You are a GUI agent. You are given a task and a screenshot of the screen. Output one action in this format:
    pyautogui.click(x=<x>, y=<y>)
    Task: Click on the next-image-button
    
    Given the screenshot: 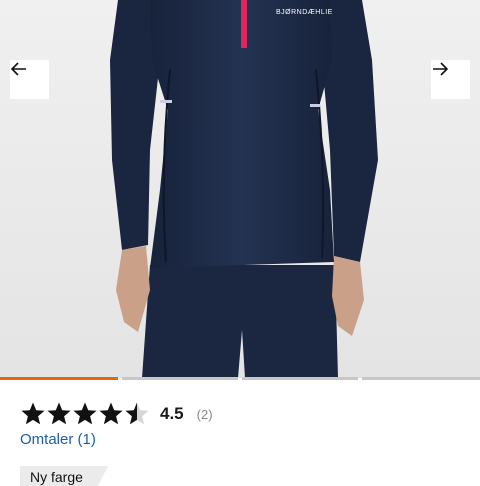 What is the action you would take?
    pyautogui.click(x=450, y=79)
    